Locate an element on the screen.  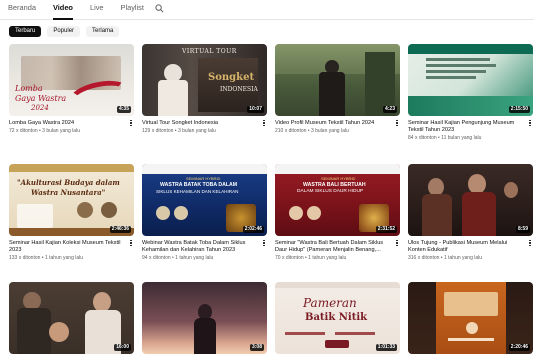
thumb-text: WASTRA BATAK TOBA DALAM is located at coordinates (199, 185).